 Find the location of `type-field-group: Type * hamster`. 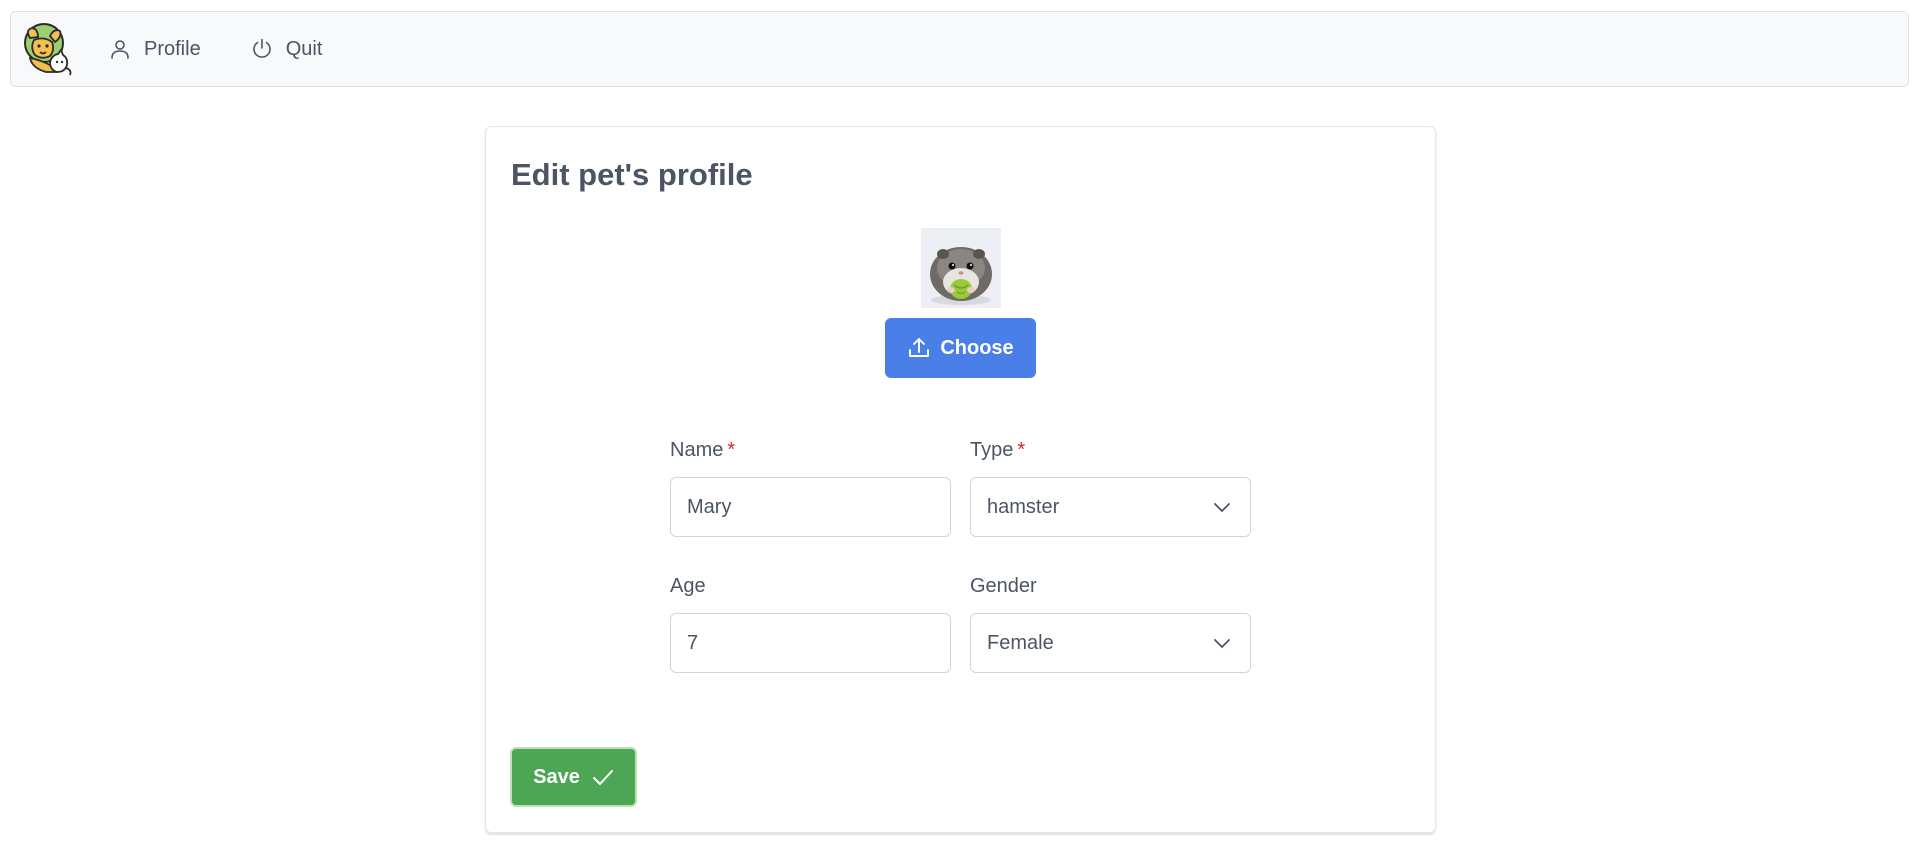

type-field-group: Type * hamster is located at coordinates (1110, 488).